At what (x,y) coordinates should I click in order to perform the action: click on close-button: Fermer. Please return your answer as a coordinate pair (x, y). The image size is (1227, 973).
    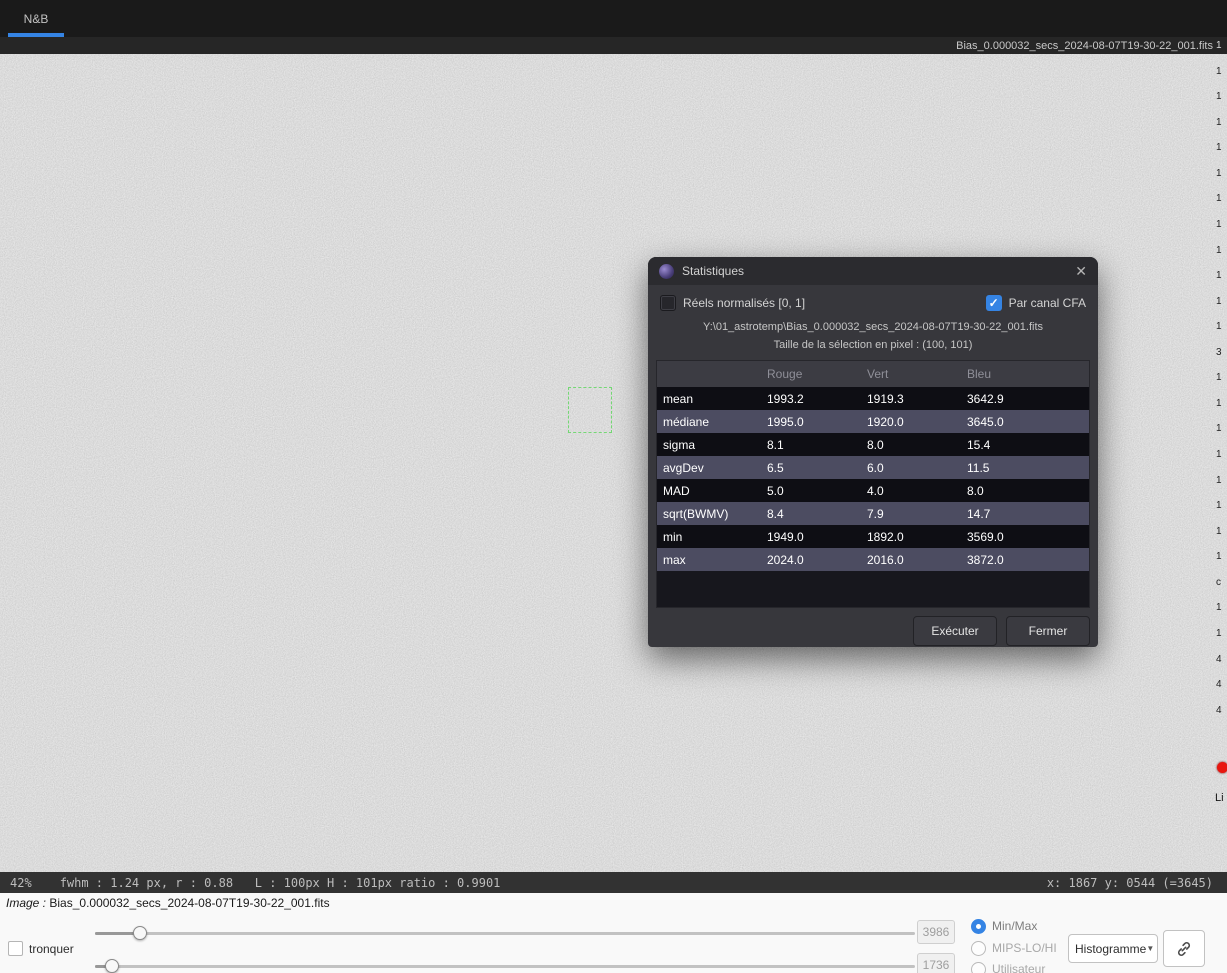
    Looking at the image, I should click on (1048, 631).